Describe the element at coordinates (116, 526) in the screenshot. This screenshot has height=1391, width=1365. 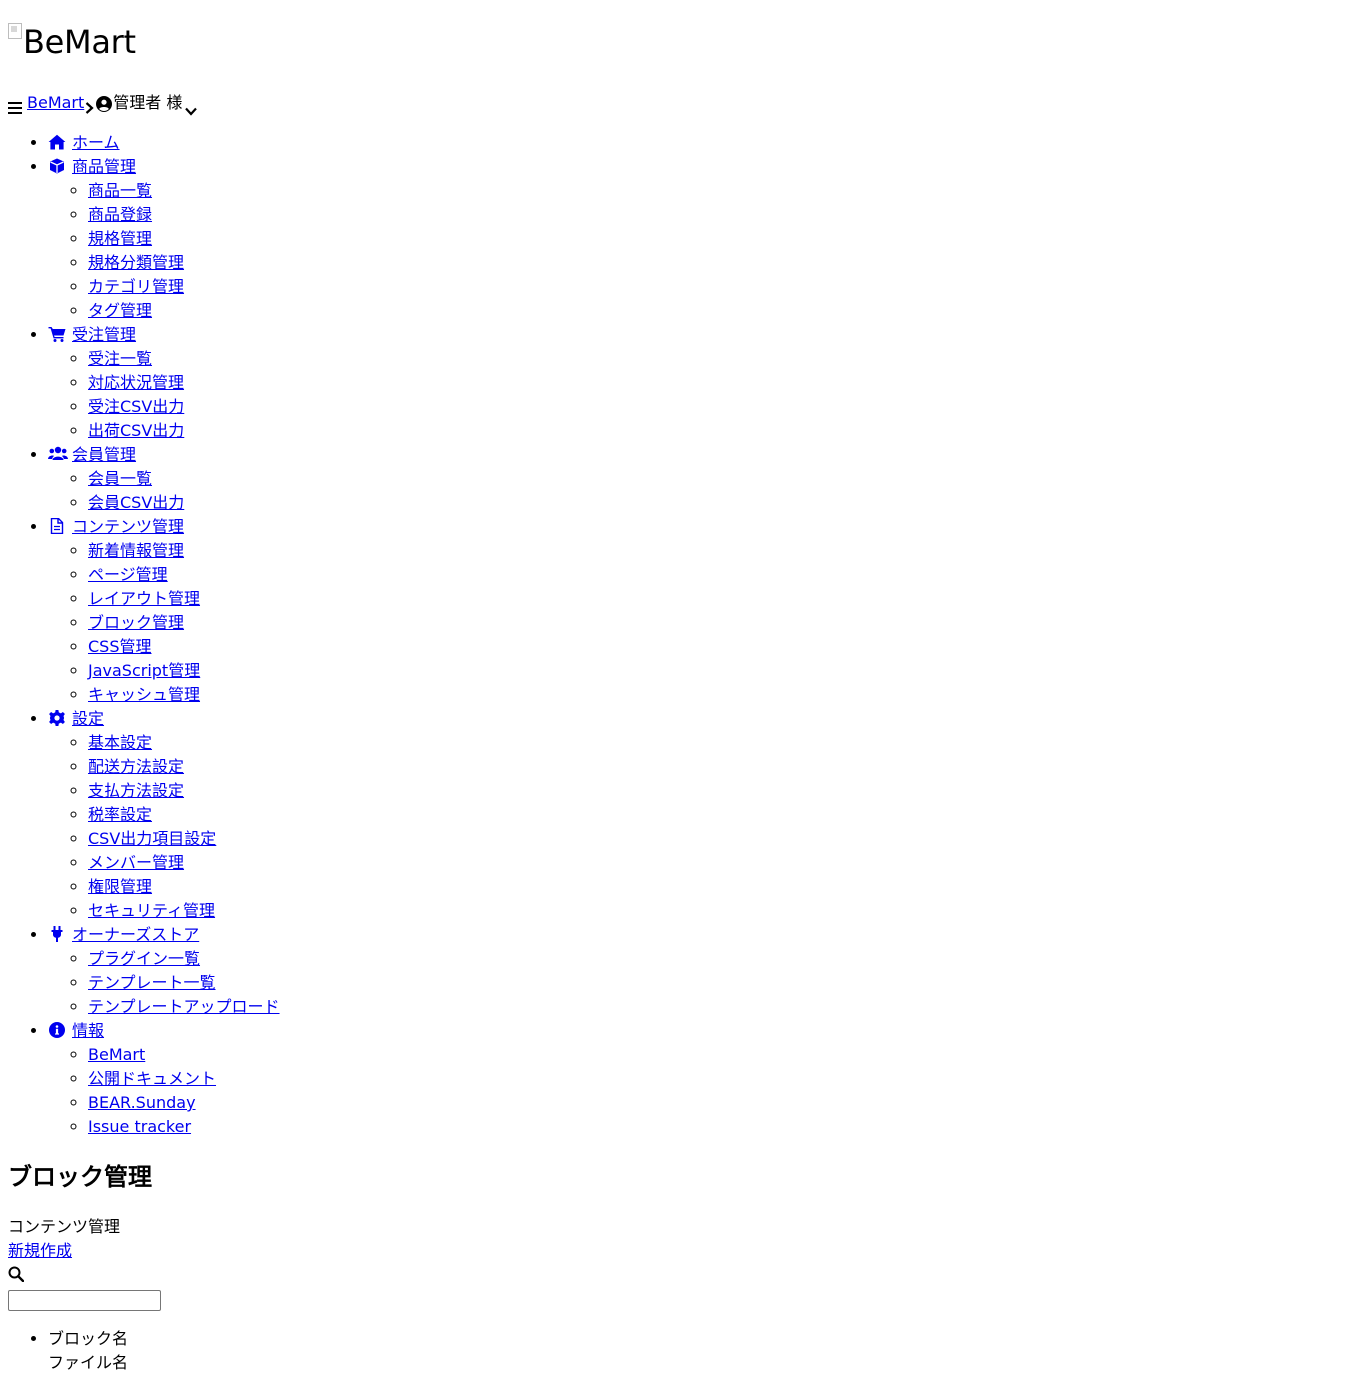
I see `sidebar-item-4: コンテンツ管理` at that location.